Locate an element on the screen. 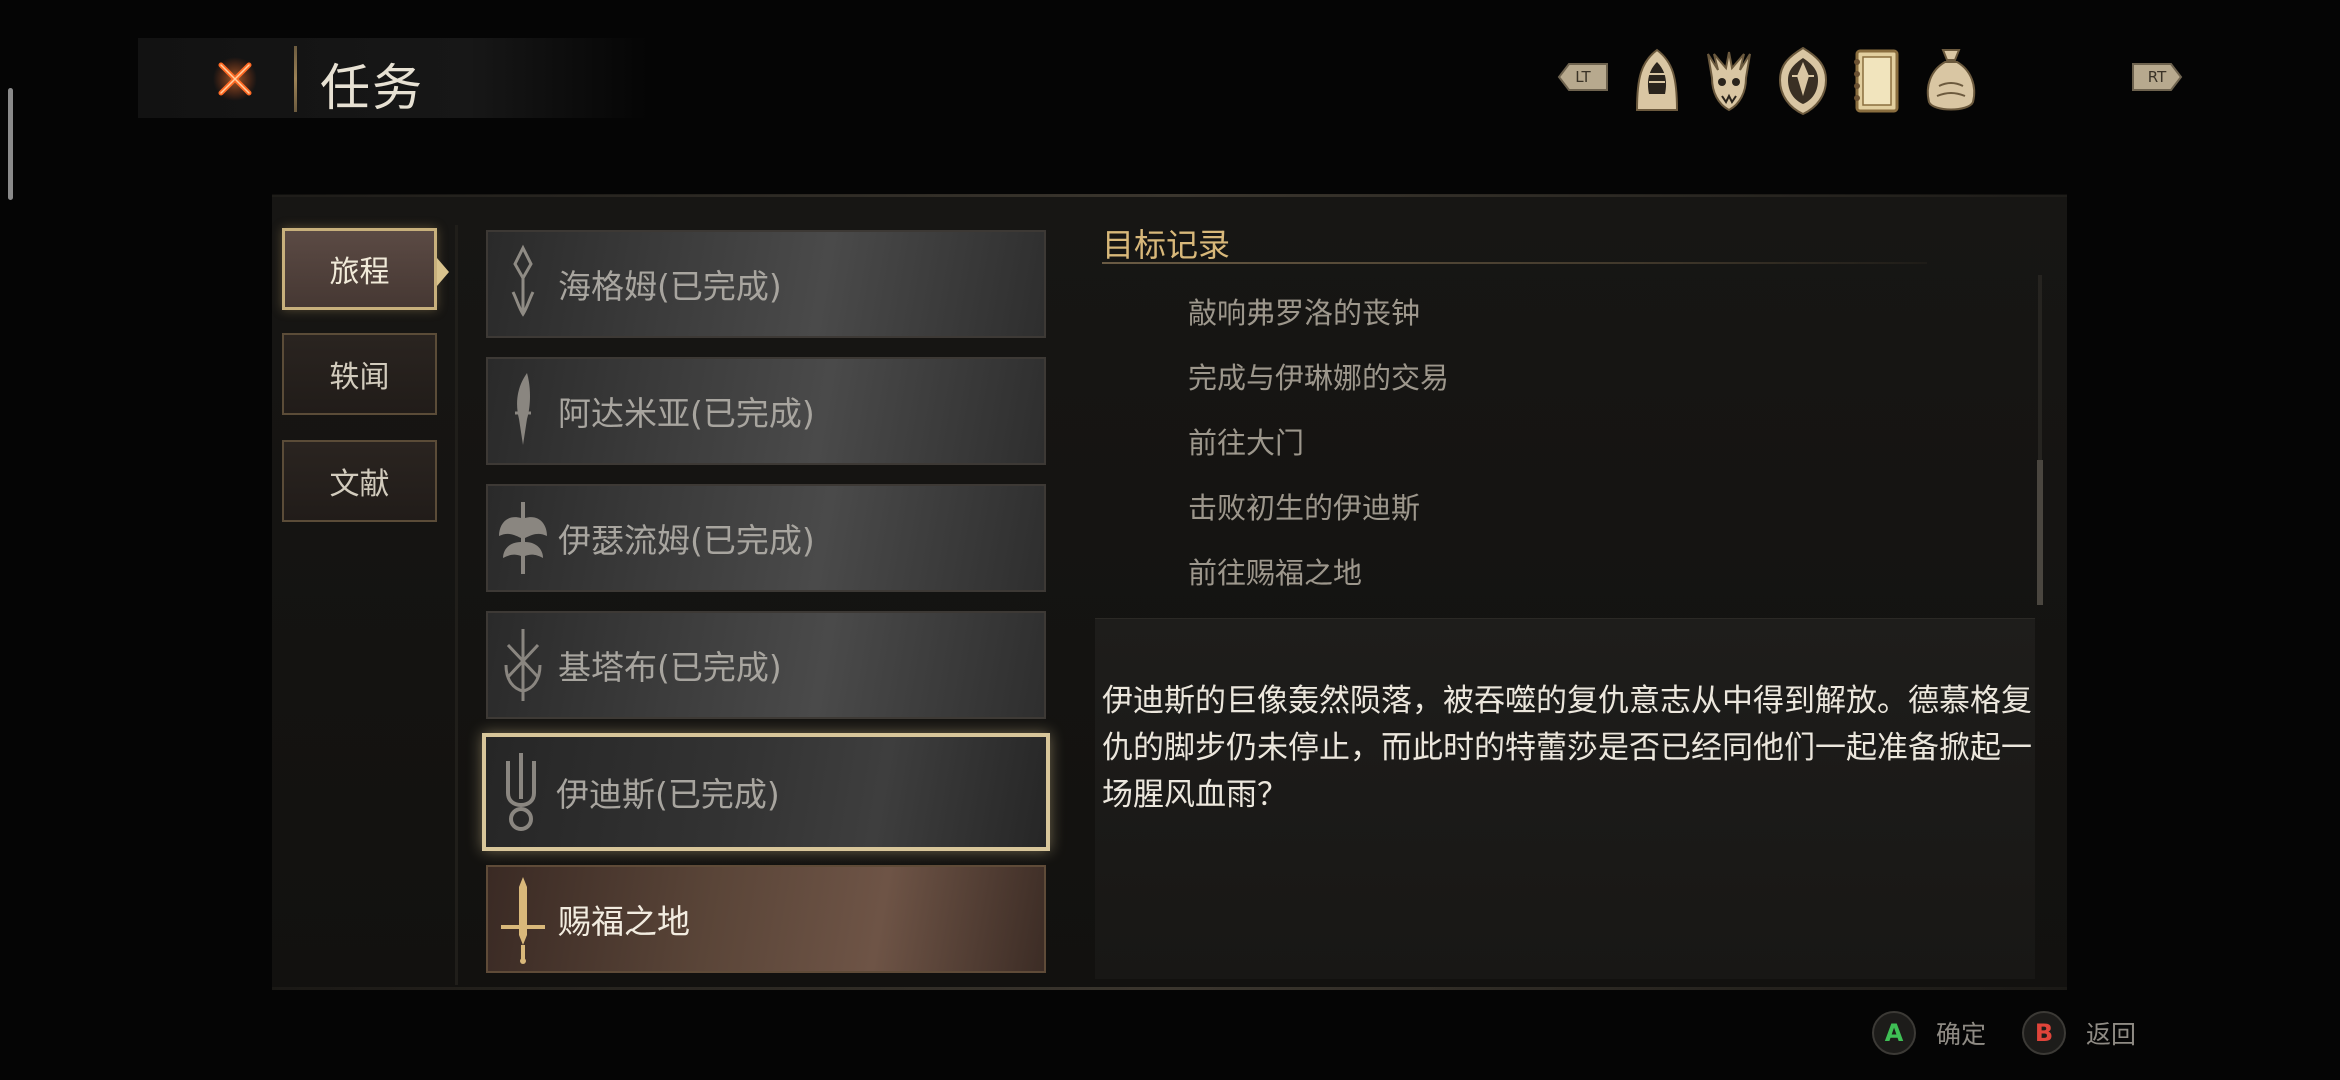  quest-name: 基塔布(已完成) is located at coordinates (670, 667).